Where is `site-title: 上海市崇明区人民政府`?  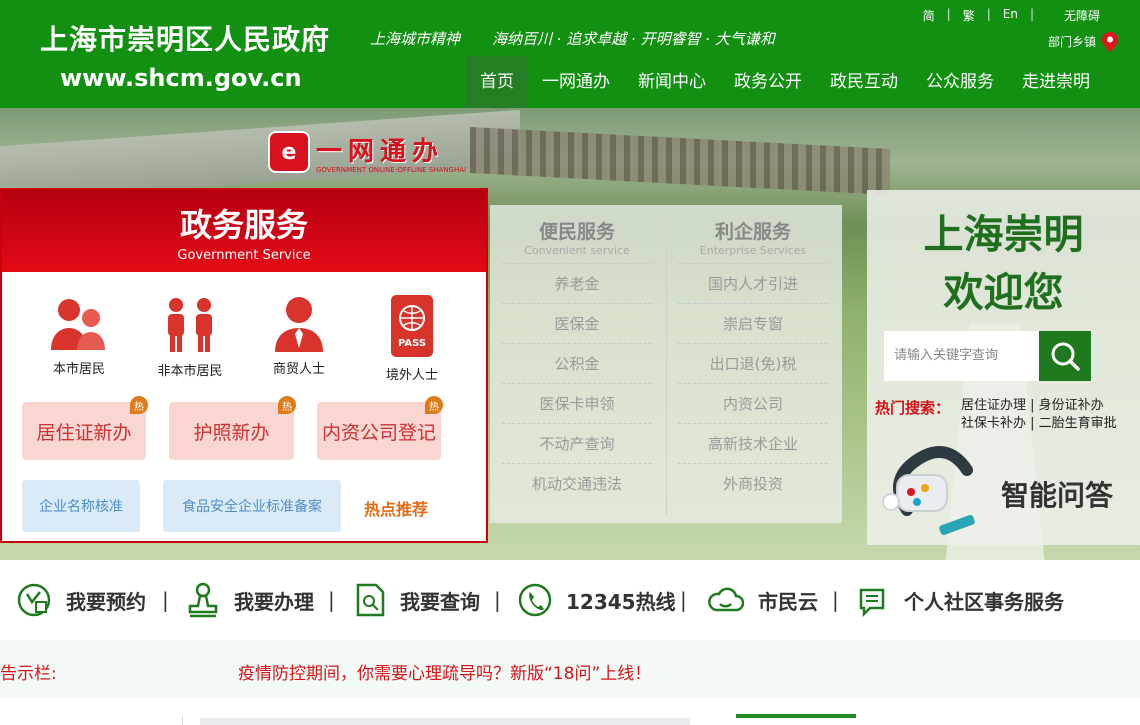 site-title: 上海市崇明区人民政府 is located at coordinates (185, 38).